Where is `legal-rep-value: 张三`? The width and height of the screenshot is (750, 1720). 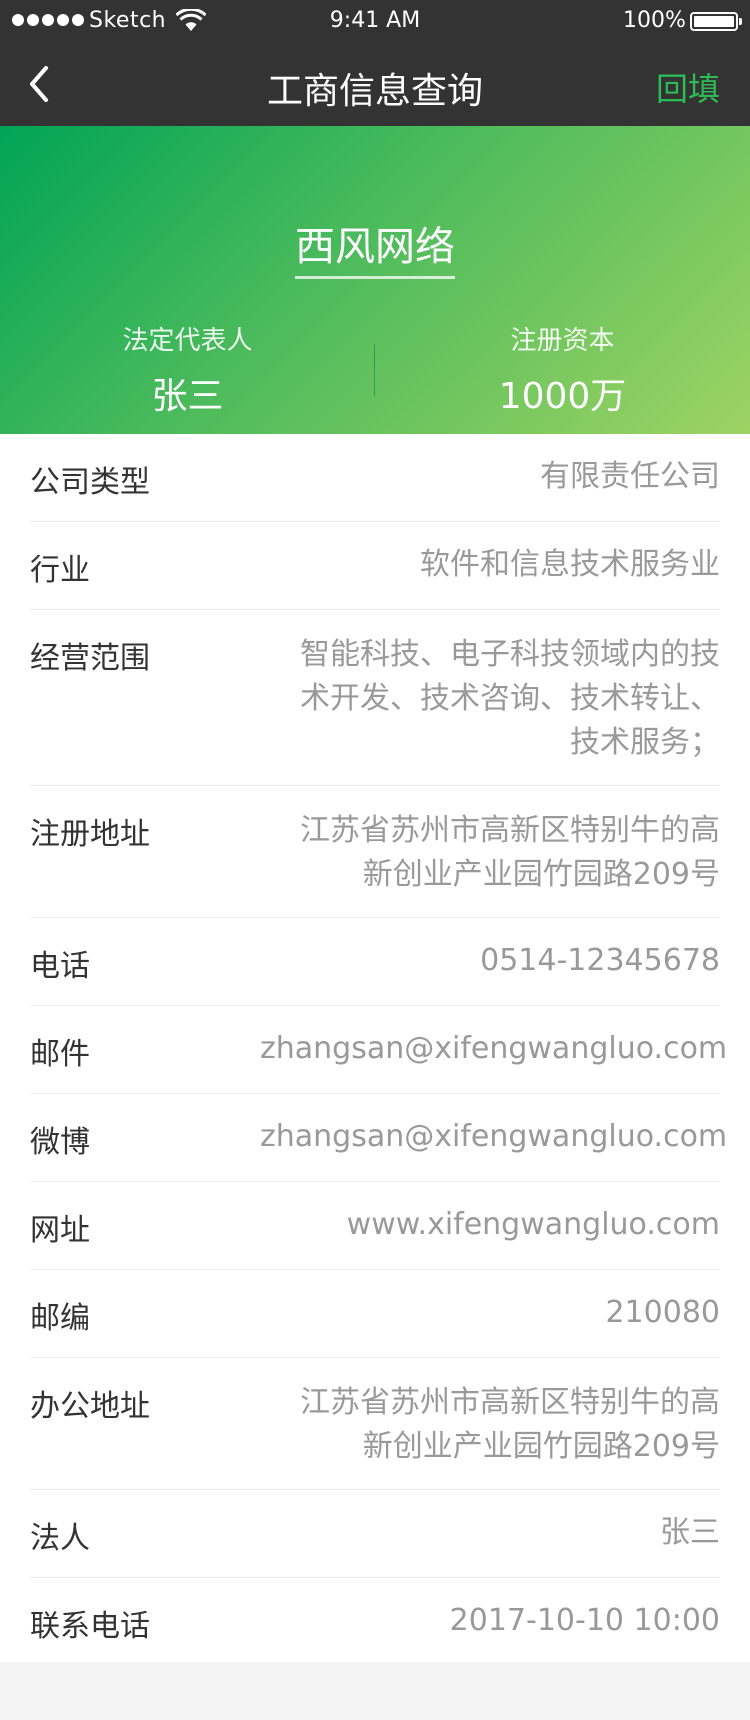
legal-rep-value: 张三 is located at coordinates (187, 396).